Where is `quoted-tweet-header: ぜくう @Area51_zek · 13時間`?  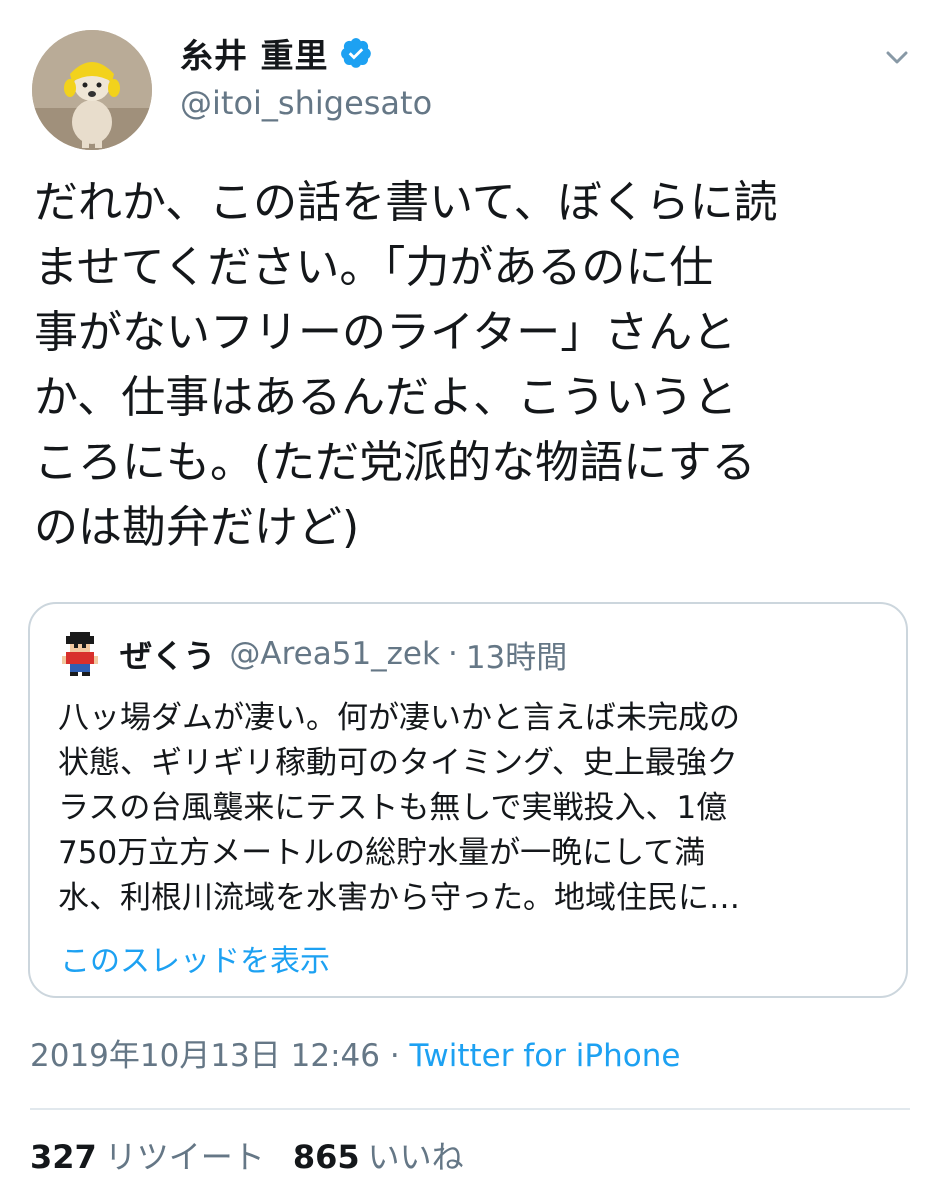 quoted-tweet-header: ぜくう @Area51_zek · 13時間 is located at coordinates (312, 654).